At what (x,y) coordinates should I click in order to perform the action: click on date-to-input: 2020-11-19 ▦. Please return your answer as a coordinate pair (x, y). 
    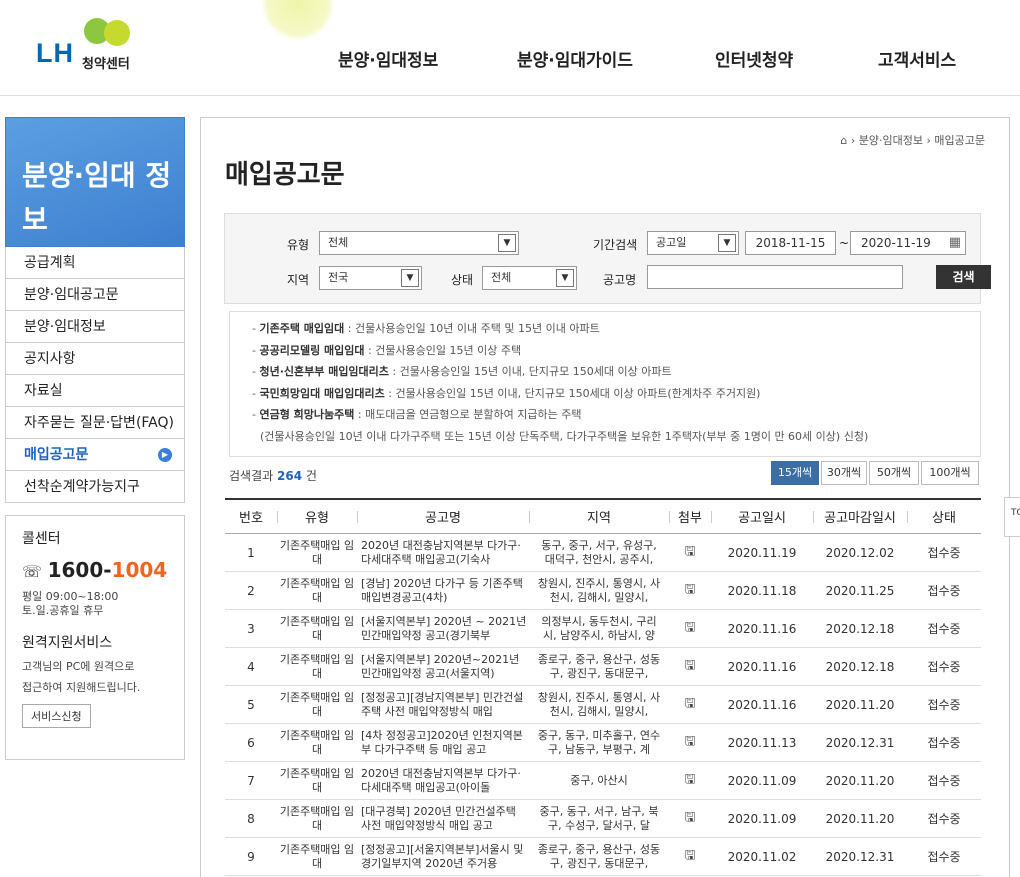
    Looking at the image, I should click on (908, 243).